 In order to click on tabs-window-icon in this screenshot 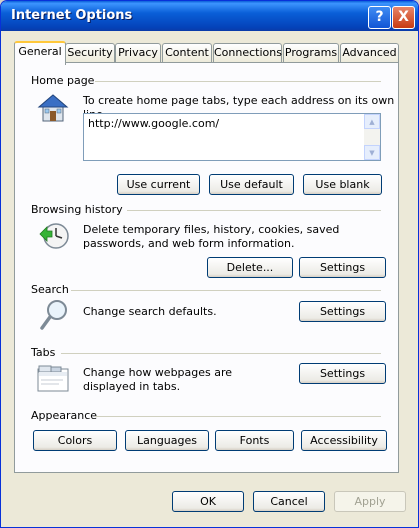, I will do `click(53, 378)`.